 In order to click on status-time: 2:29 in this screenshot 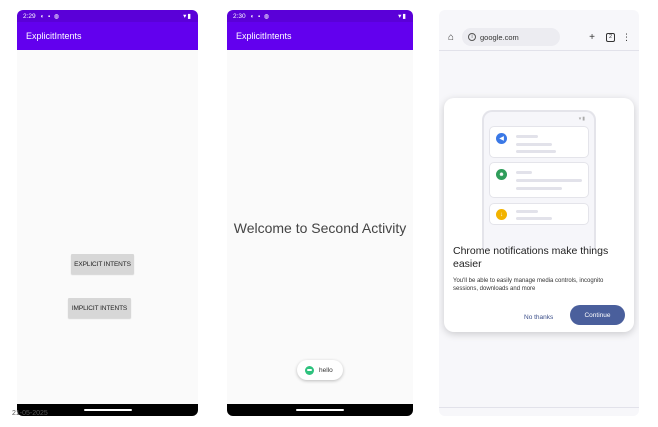, I will do `click(29, 16)`.